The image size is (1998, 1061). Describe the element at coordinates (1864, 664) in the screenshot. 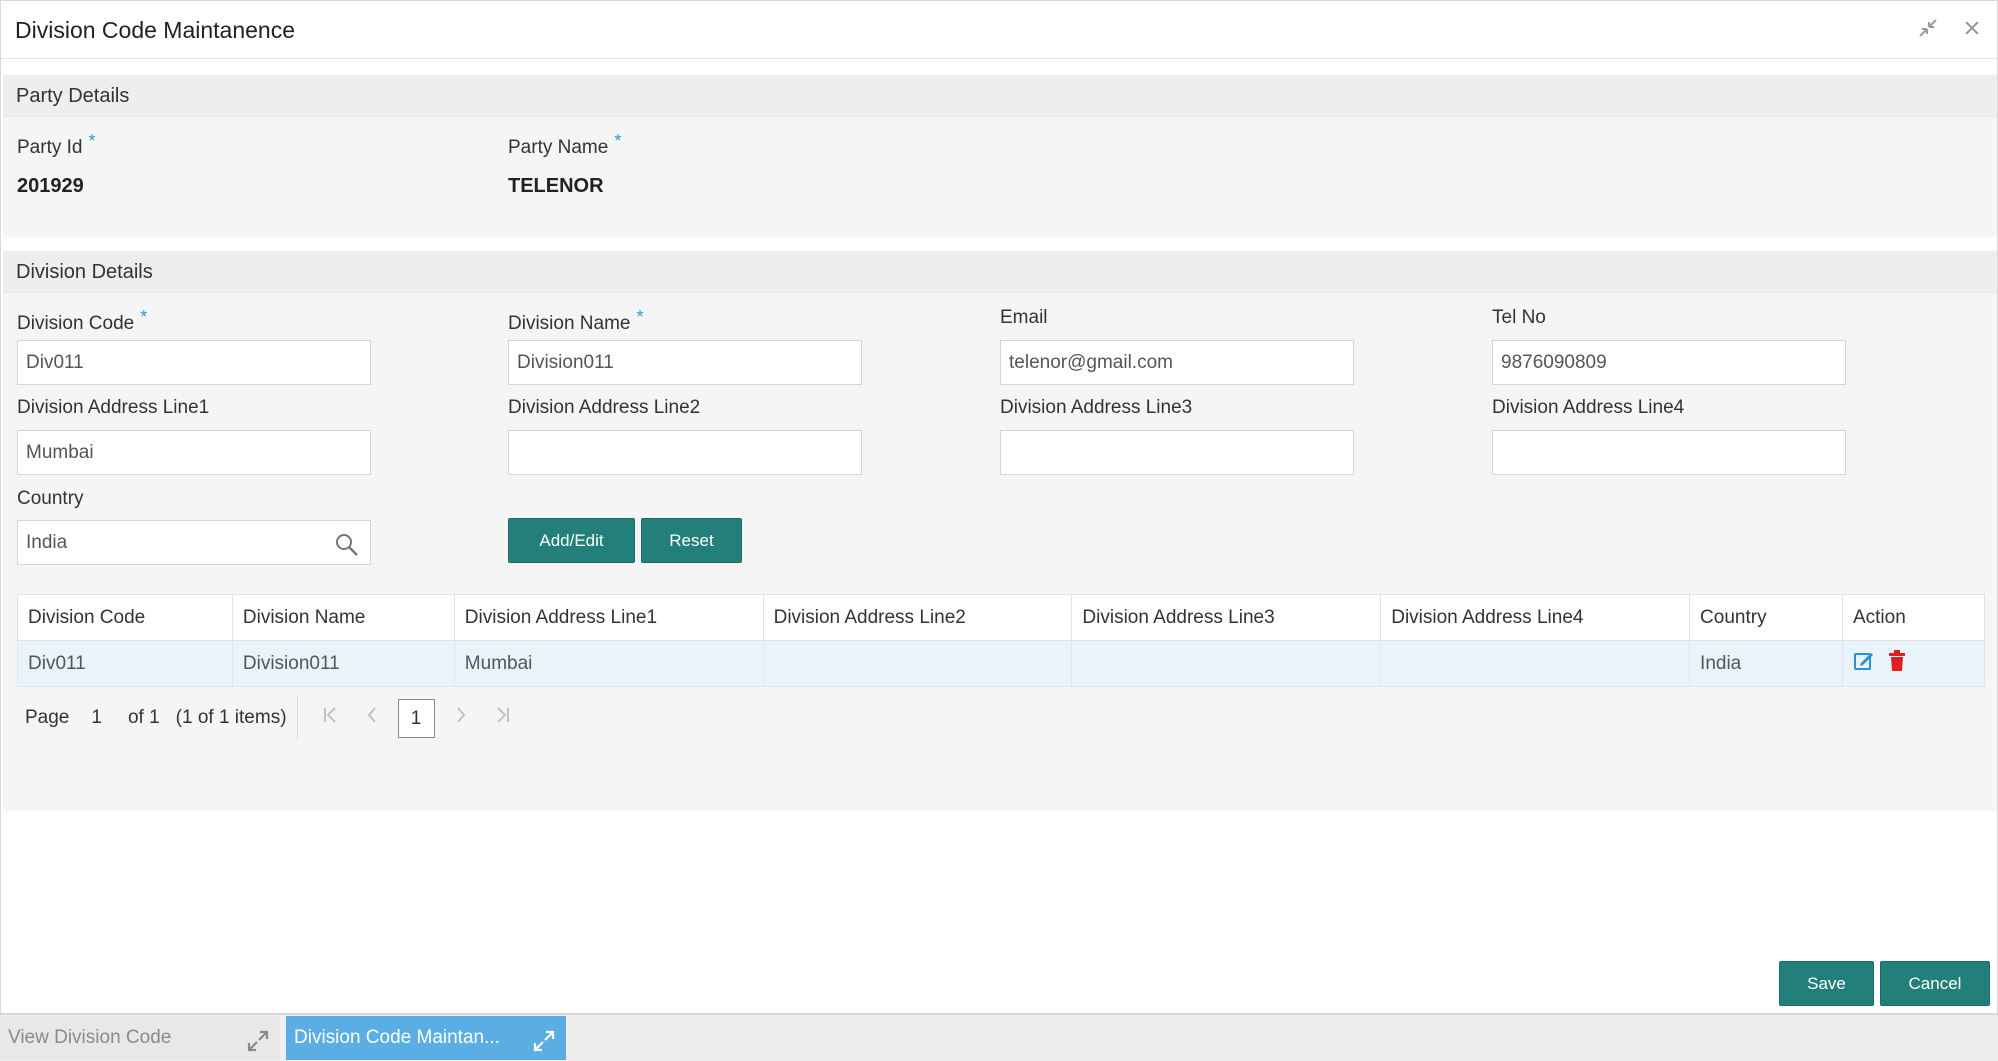

I see `edit-icon` at that location.